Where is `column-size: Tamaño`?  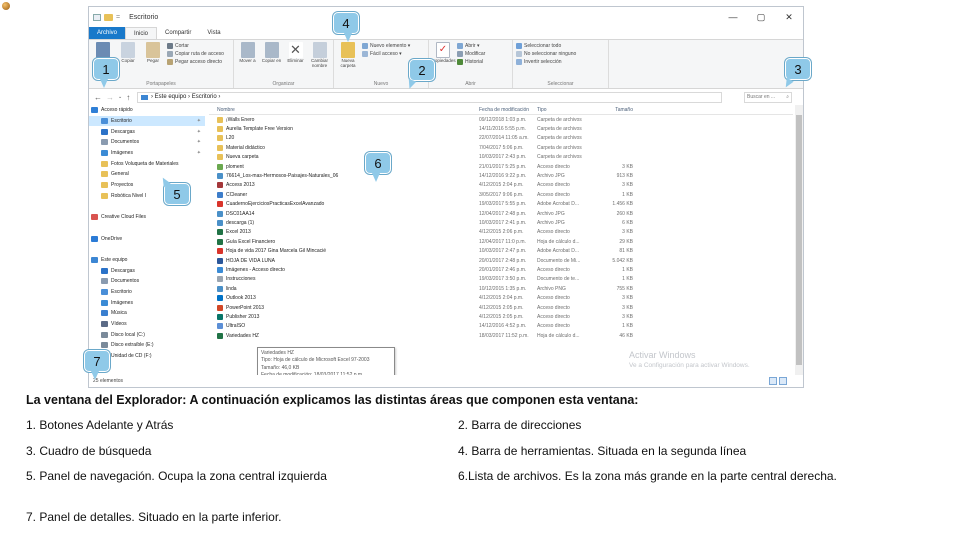
column-size: Tamaño is located at coordinates (614, 110).